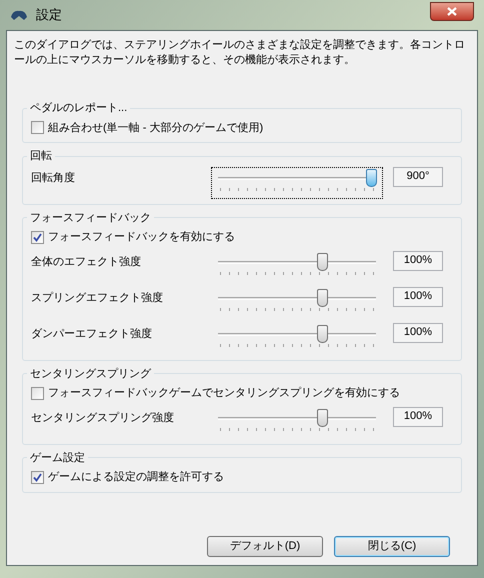 The width and height of the screenshot is (484, 578). What do you see at coordinates (224, 393) in the screenshot?
I see `checkbox-label: フォースフィードバックゲームでセンタリングスプリングを有効にする` at bounding box center [224, 393].